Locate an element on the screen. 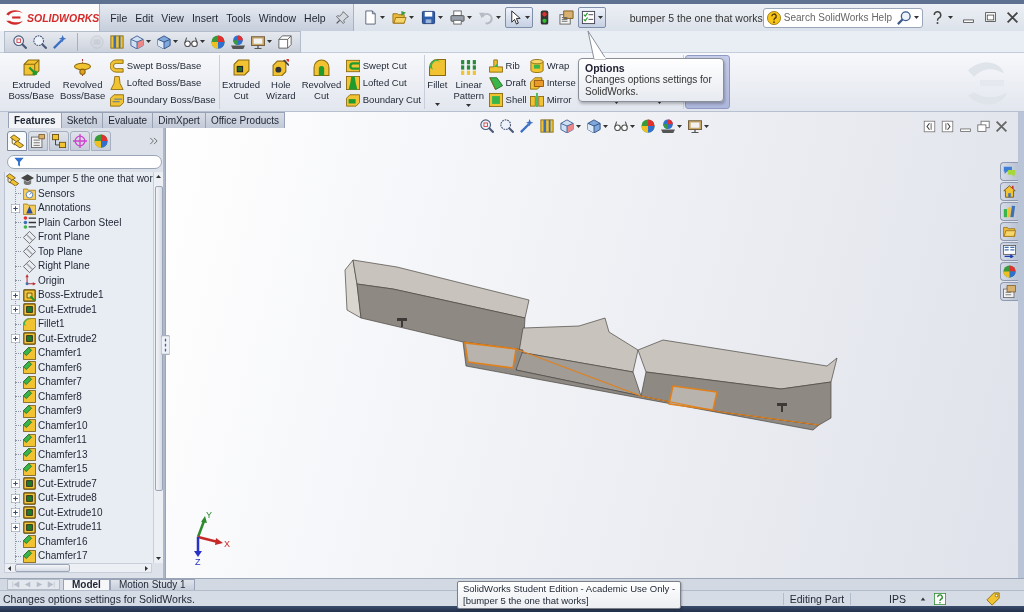 This screenshot has height=612, width=1024. ribbon-button: Lofted Cut is located at coordinates (383, 82).